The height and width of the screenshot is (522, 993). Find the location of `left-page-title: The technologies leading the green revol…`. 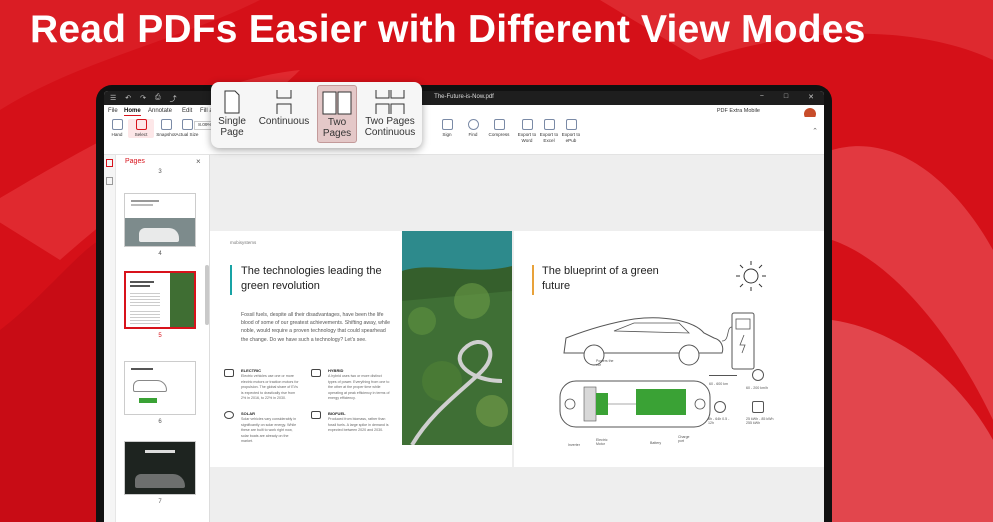

left-page-title: The technologies leading the green revol… is located at coordinates (311, 278).